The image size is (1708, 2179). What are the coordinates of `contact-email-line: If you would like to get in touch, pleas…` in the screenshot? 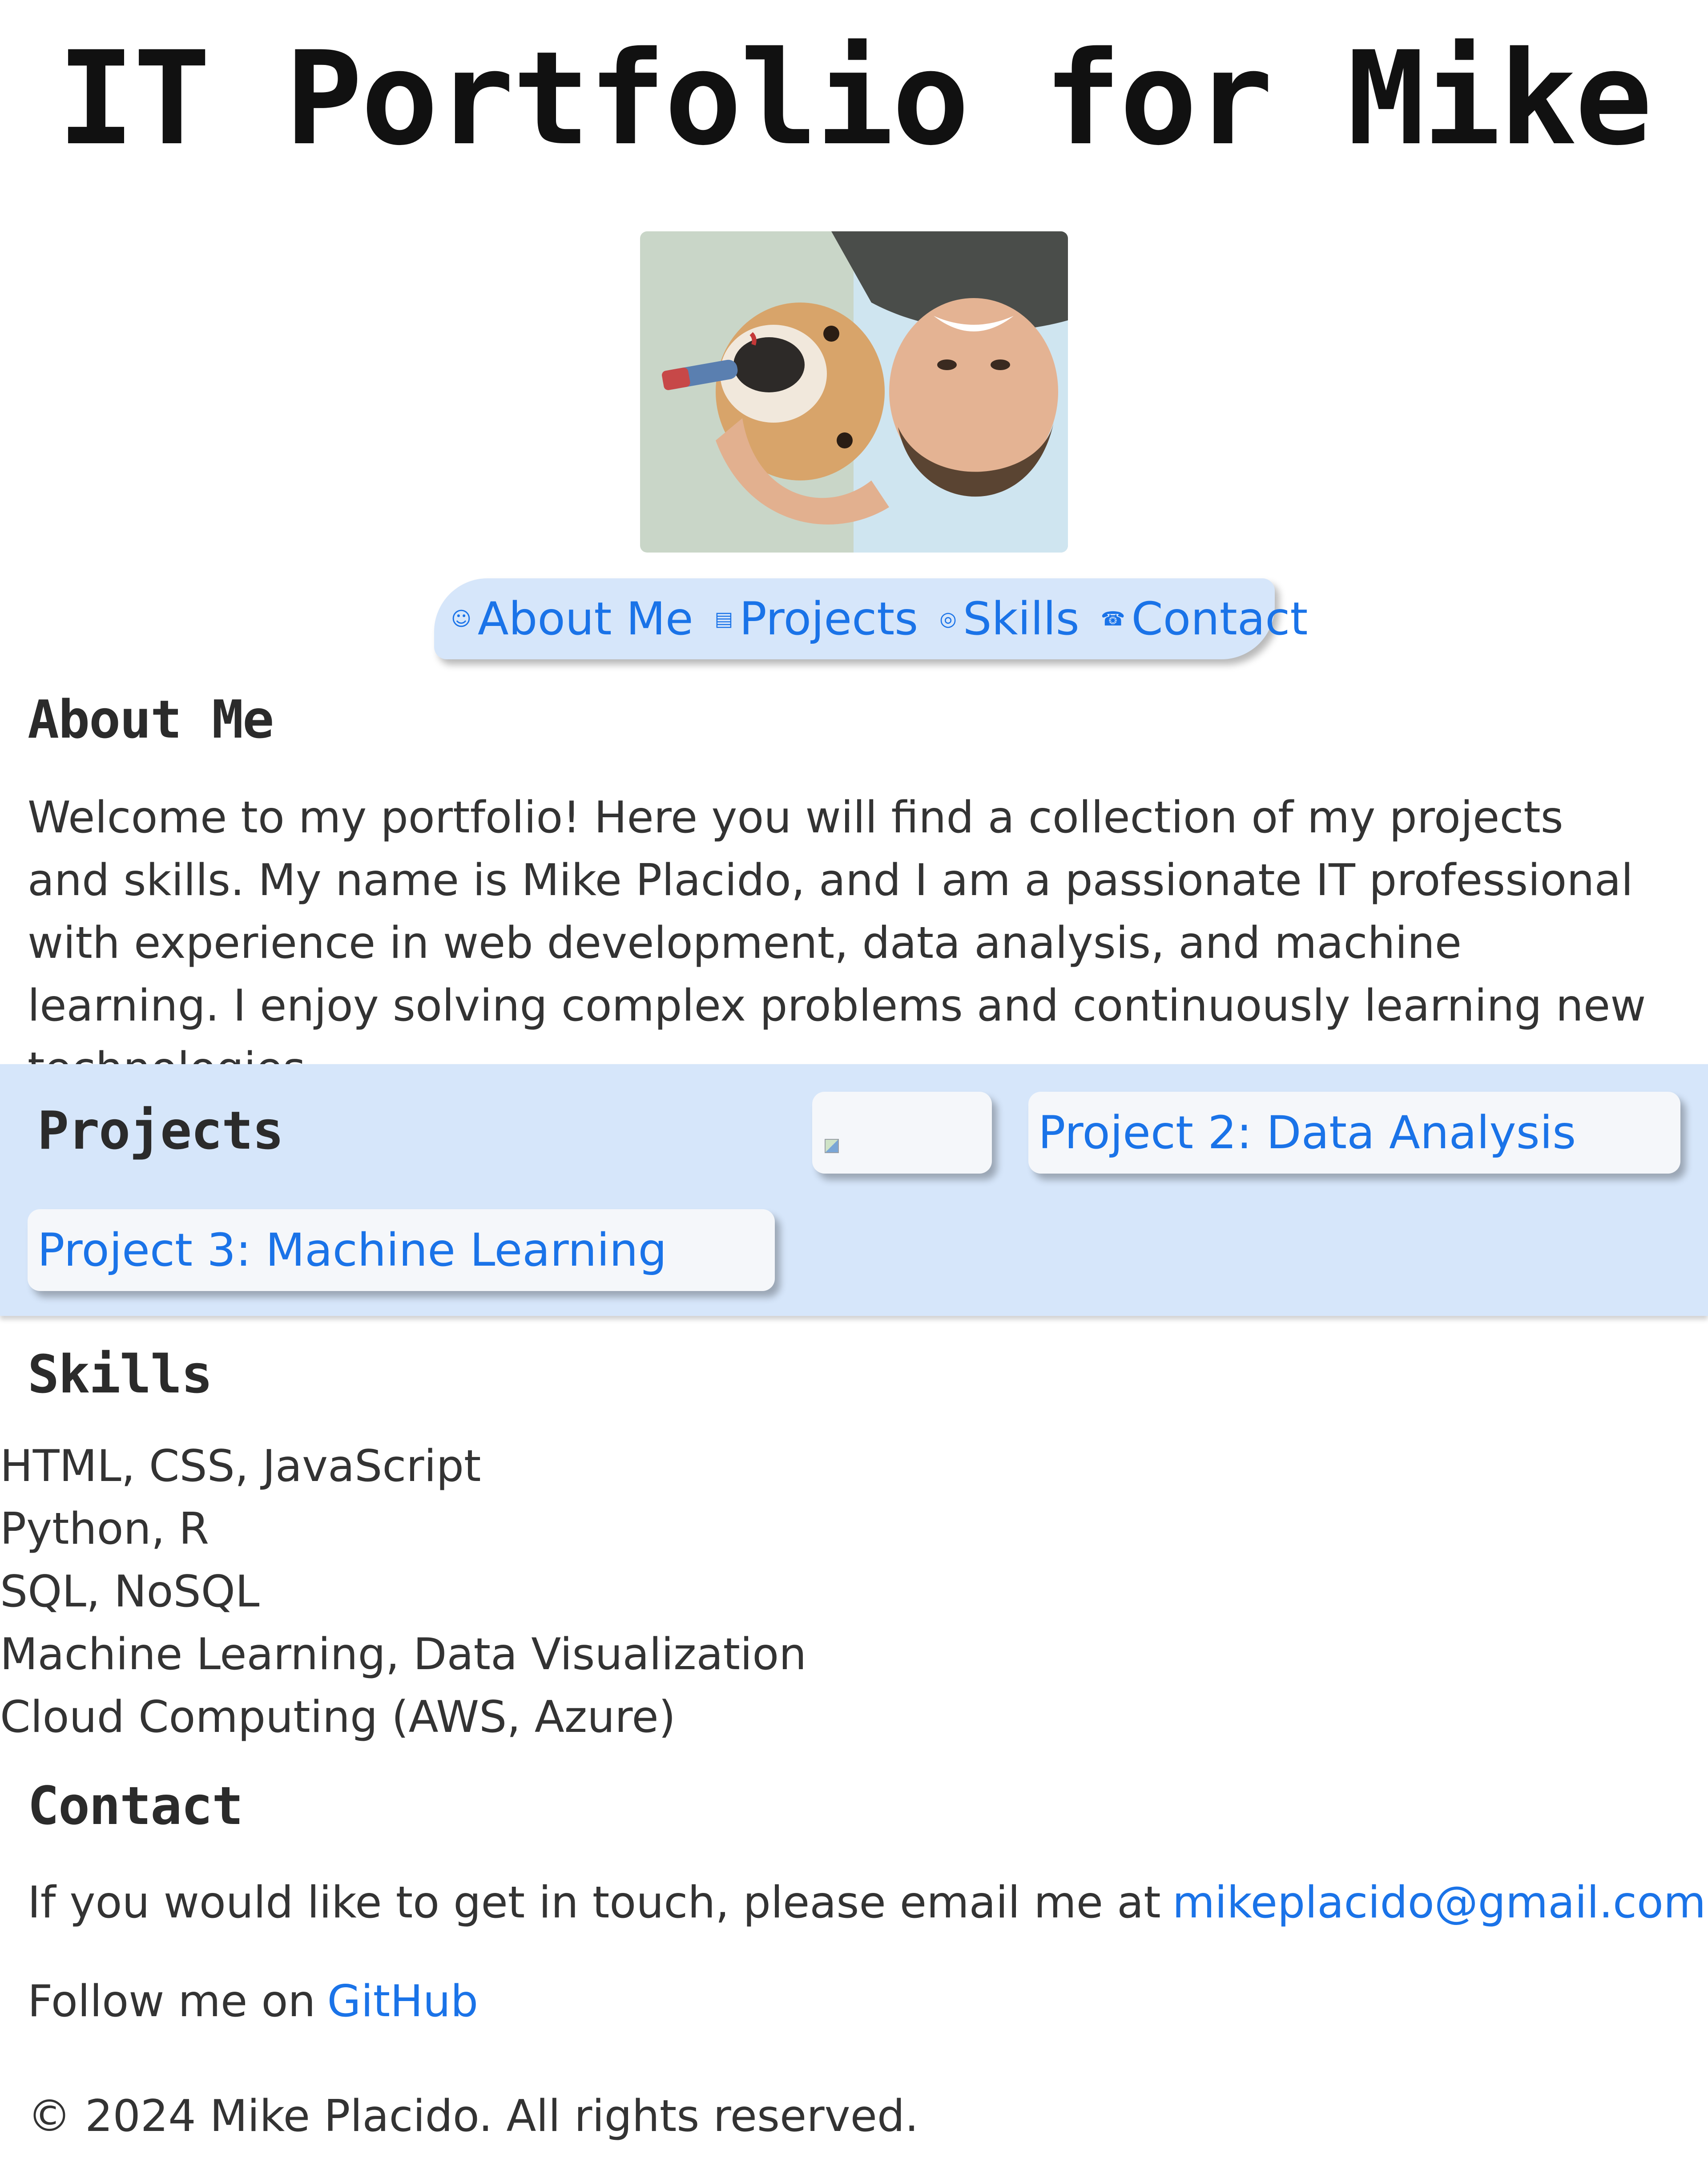 It's located at (867, 1902).